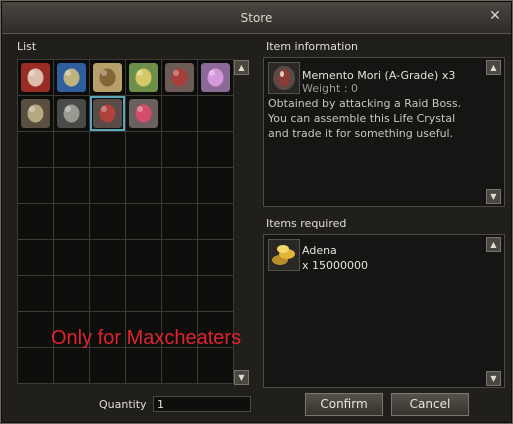 The height and width of the screenshot is (424, 513). Describe the element at coordinates (319, 250) in the screenshot. I see `required-item-name: Adena` at that location.